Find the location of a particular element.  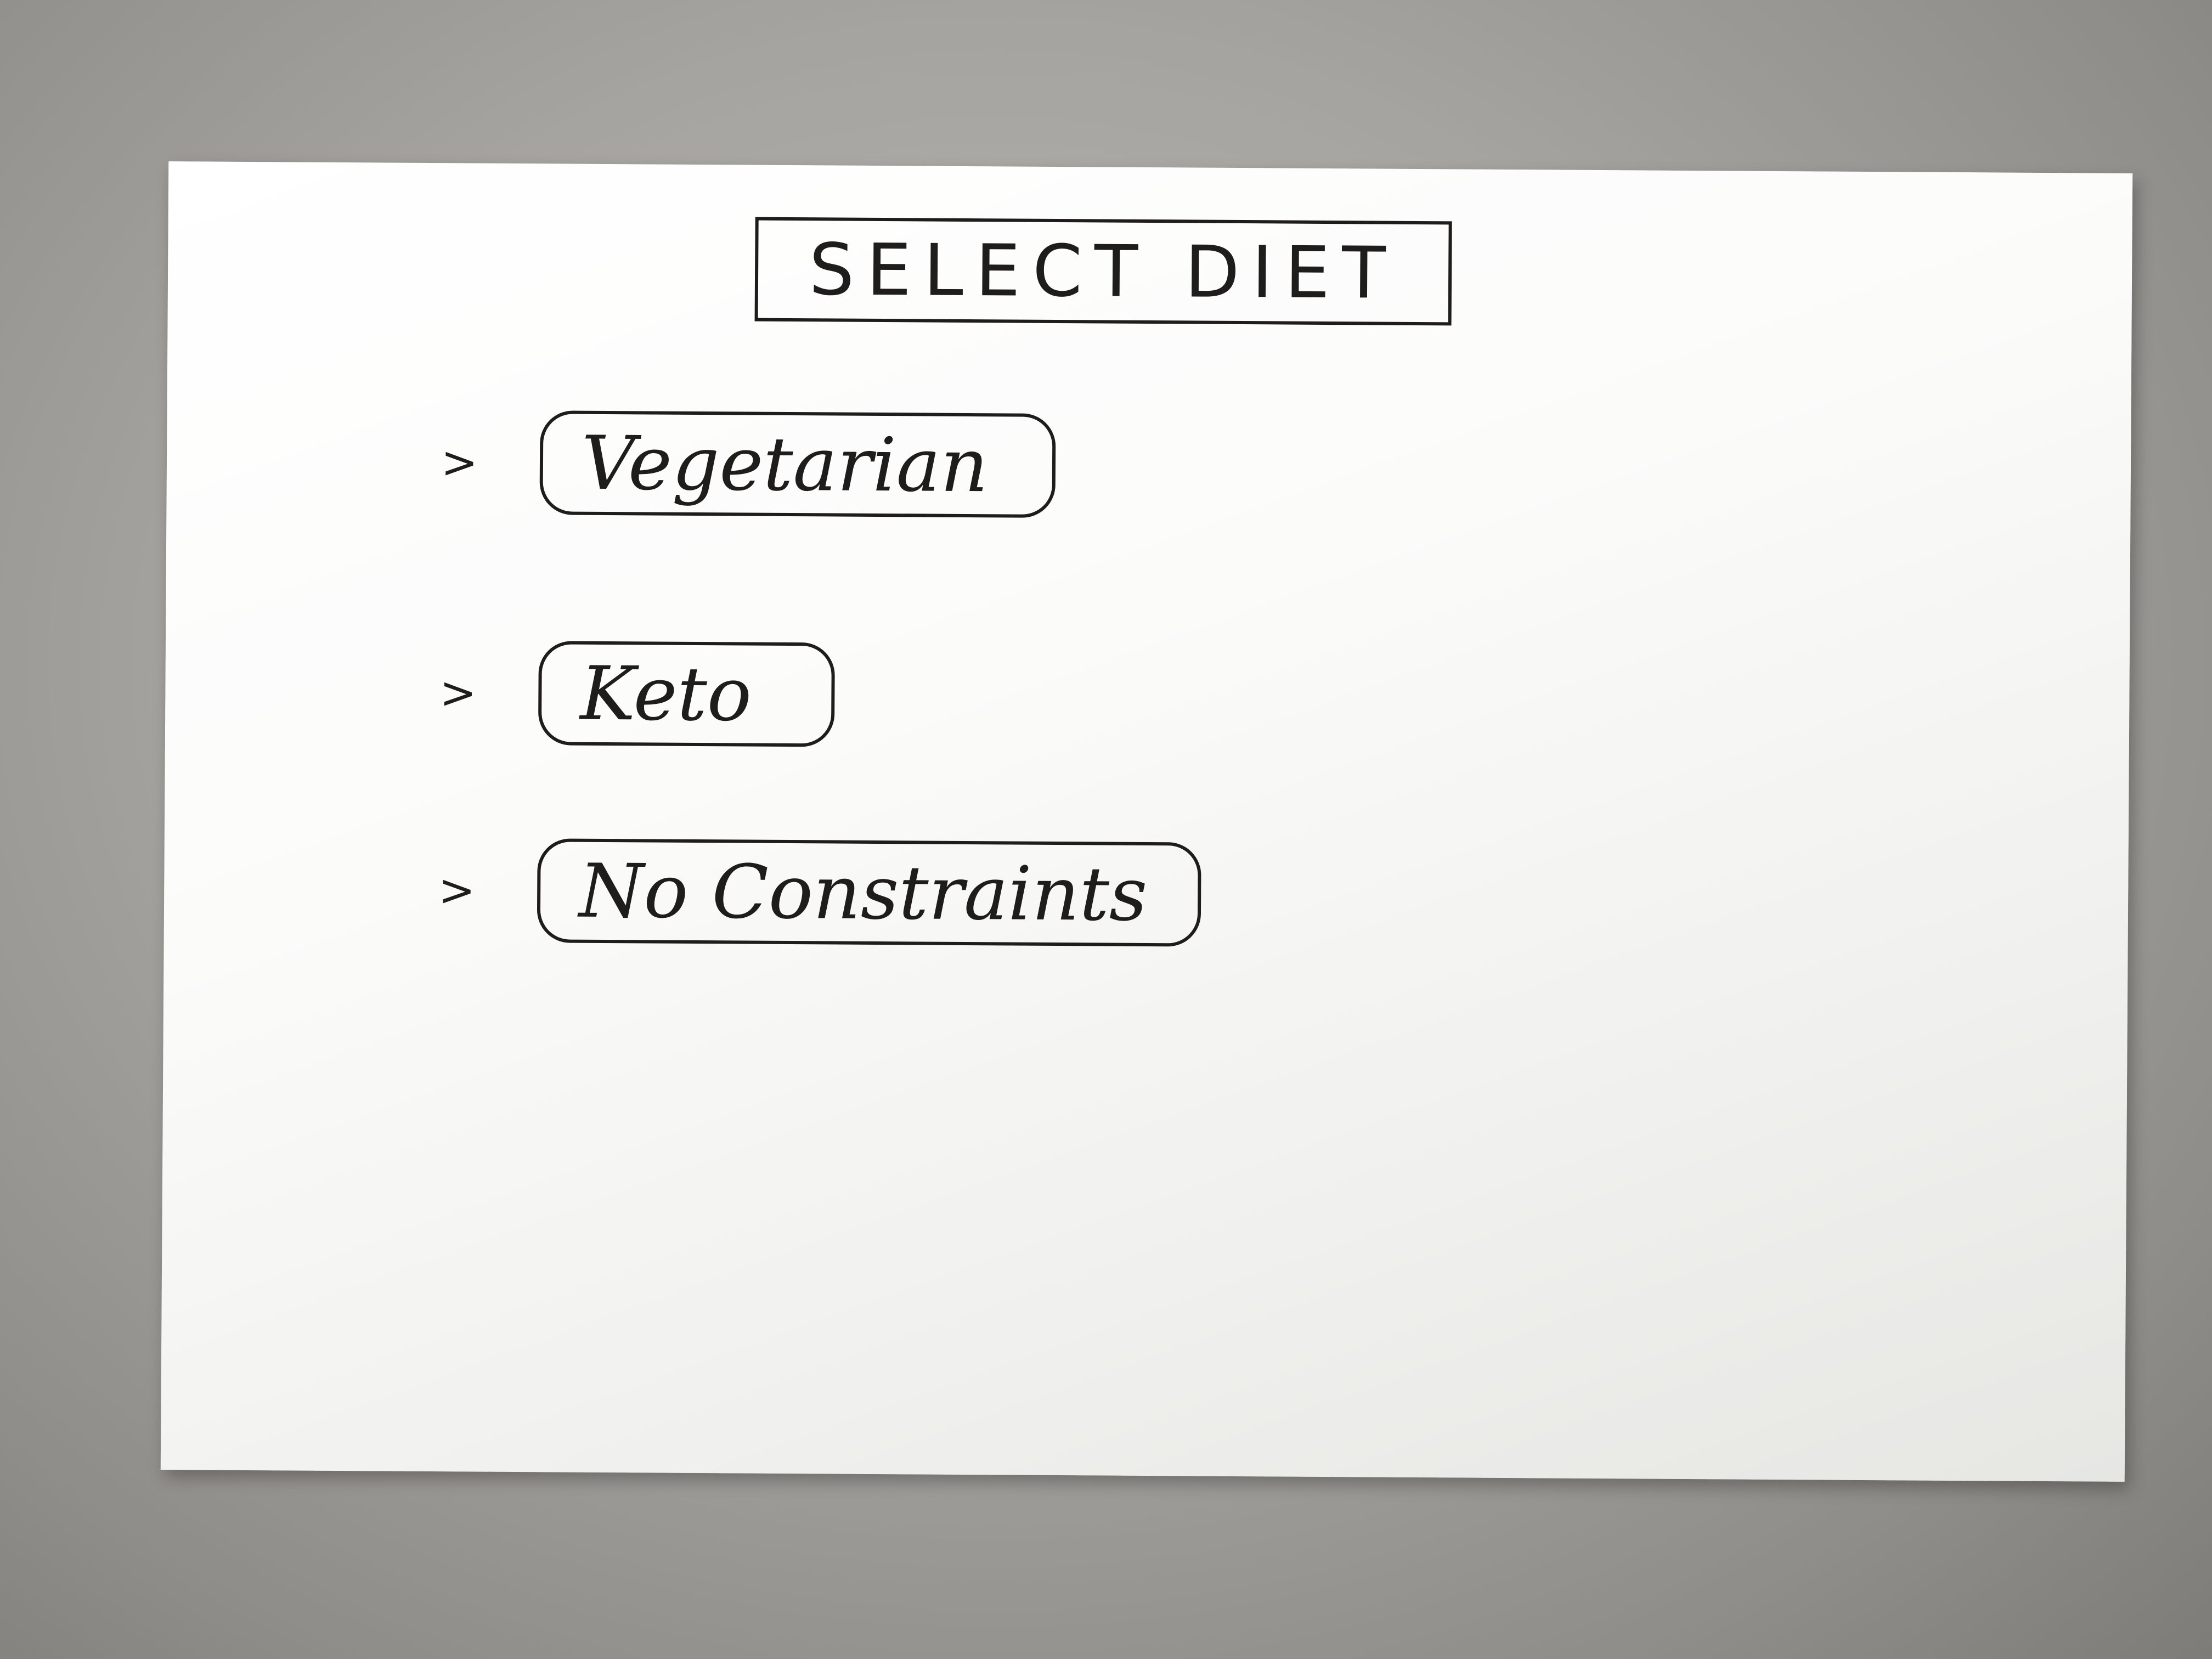

keto-button: Keto is located at coordinates (687, 694).